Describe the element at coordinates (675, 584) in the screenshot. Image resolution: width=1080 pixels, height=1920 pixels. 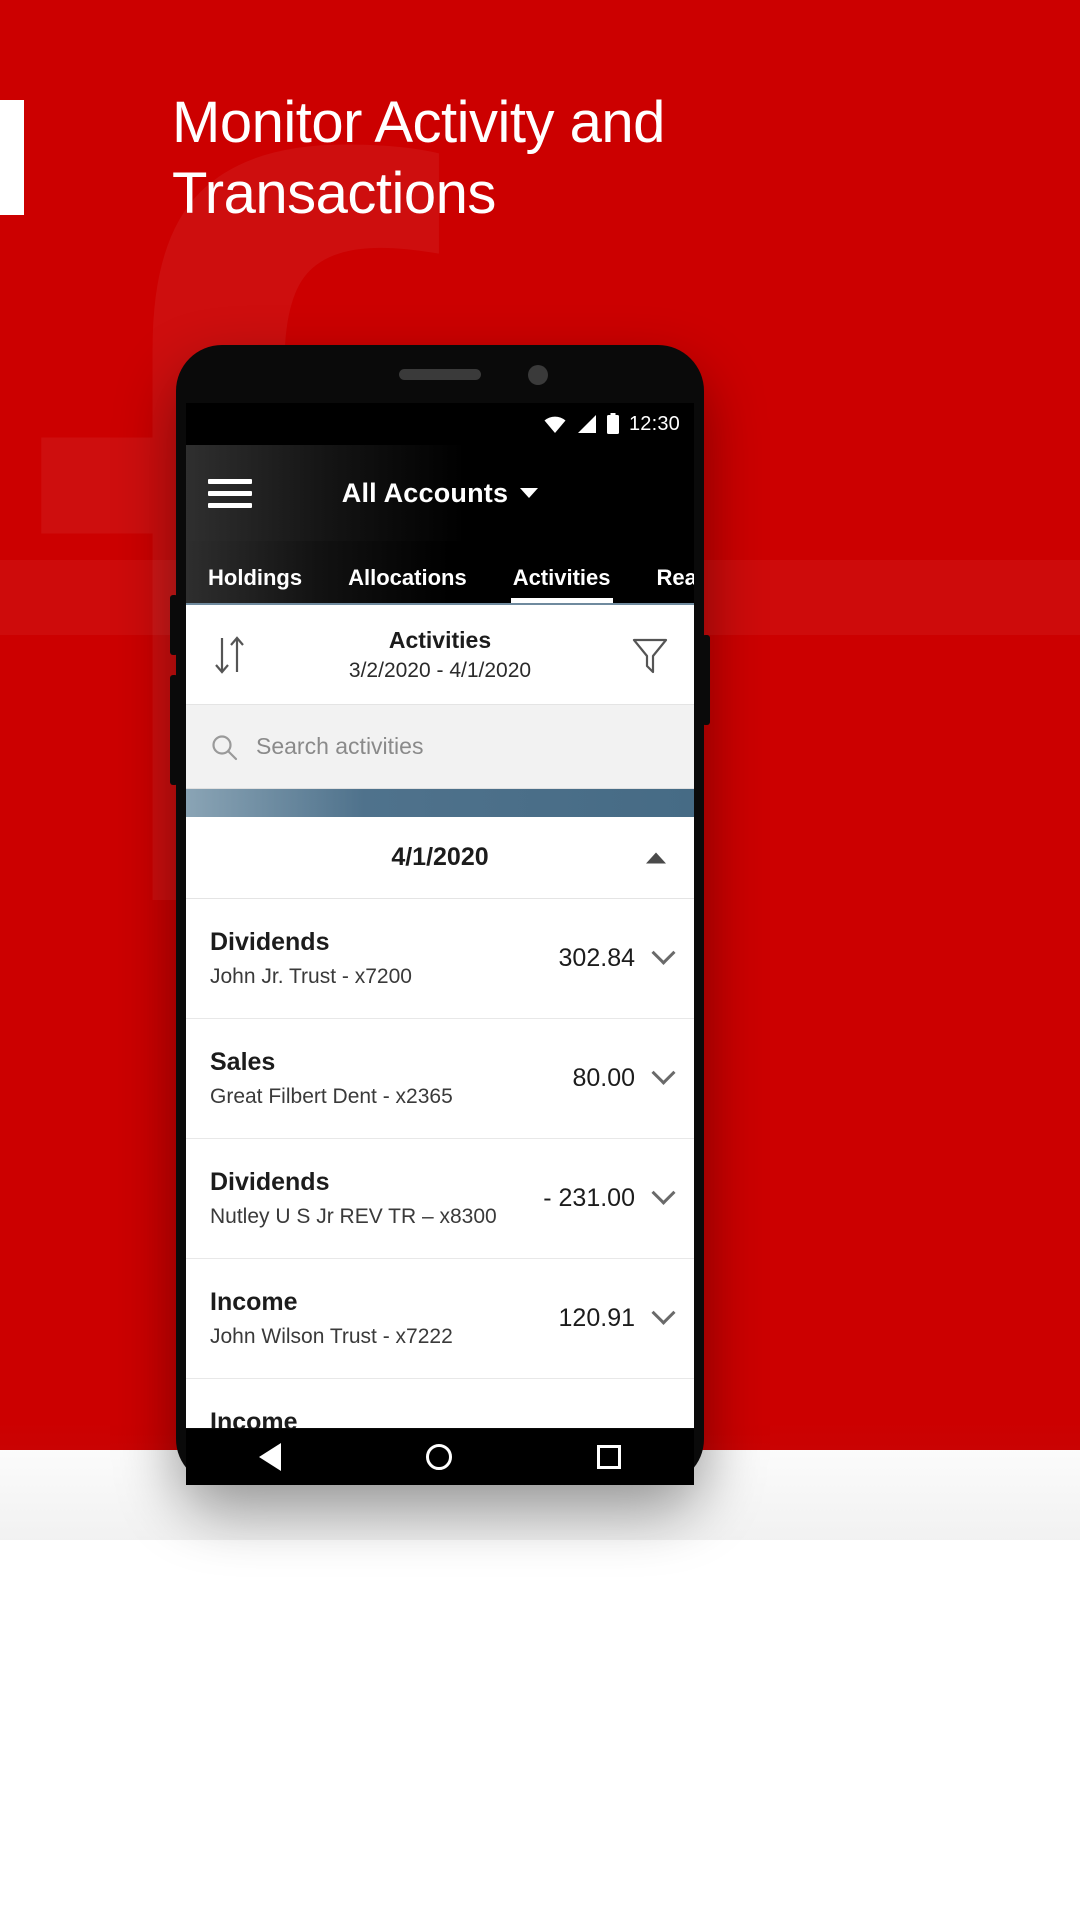
I see `tab-realized-gains: Realized G` at that location.